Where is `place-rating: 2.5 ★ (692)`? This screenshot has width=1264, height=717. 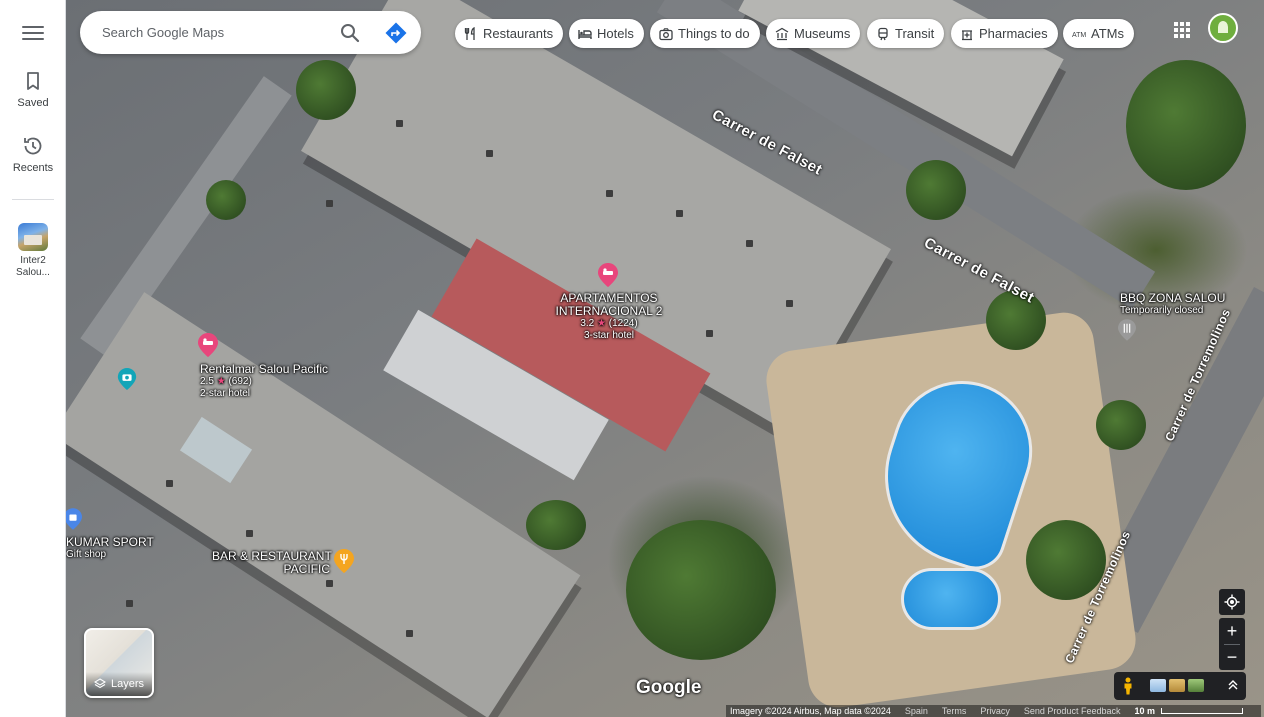 place-rating: 2.5 ★ (692) is located at coordinates (226, 381).